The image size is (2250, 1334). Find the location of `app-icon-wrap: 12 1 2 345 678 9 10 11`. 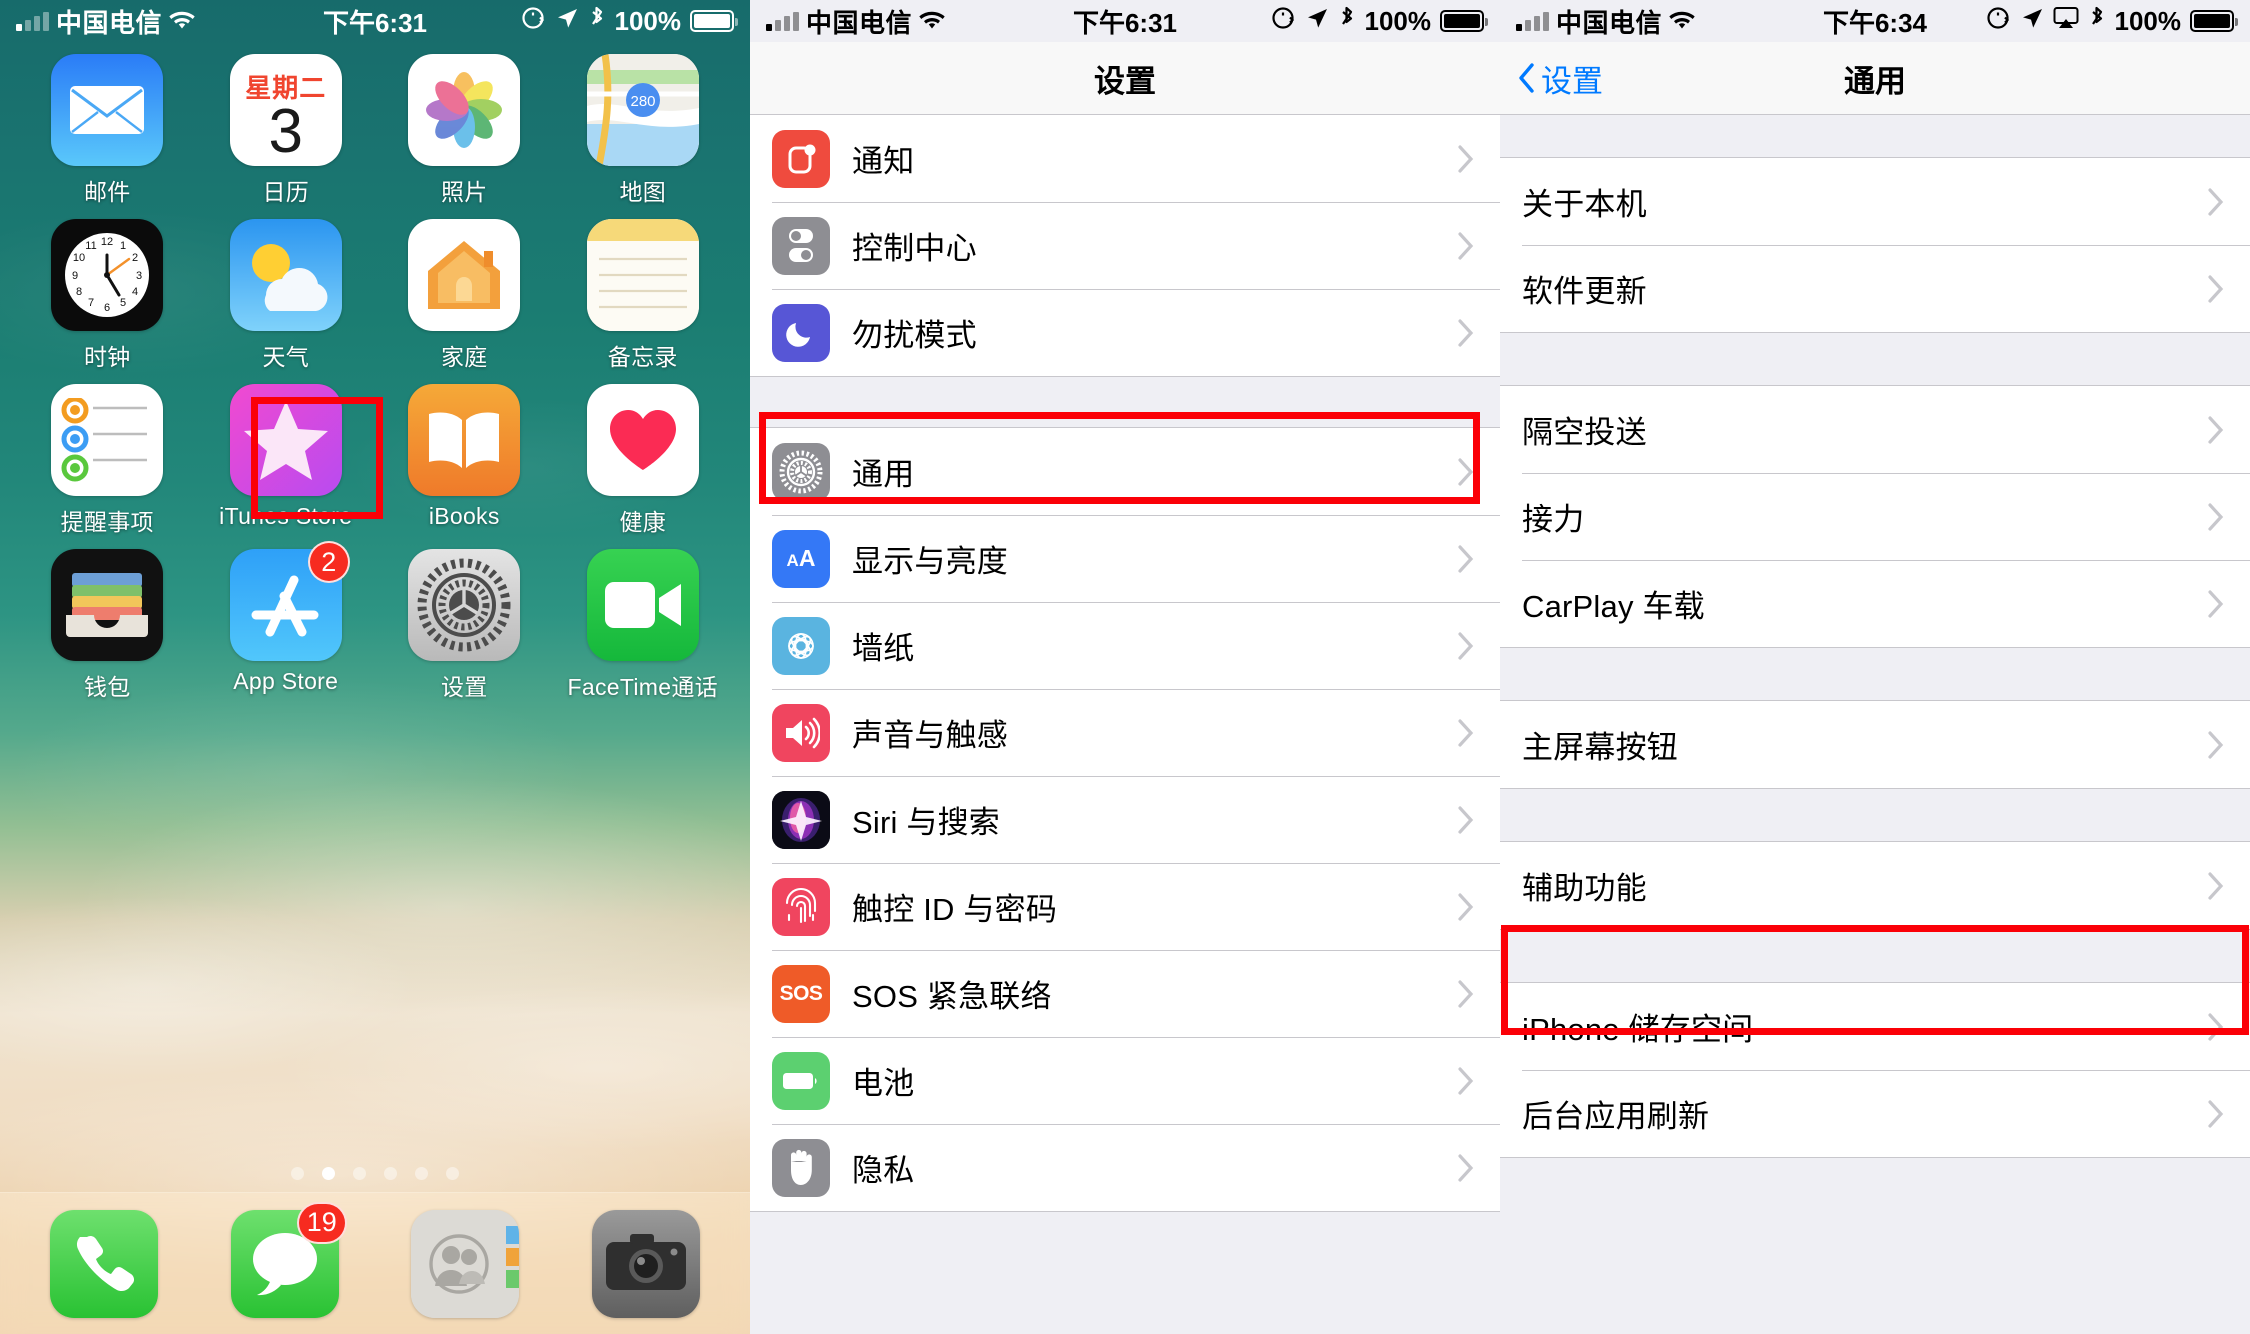

app-icon-wrap: 12 1 2 345 678 9 10 11 is located at coordinates (107, 275).